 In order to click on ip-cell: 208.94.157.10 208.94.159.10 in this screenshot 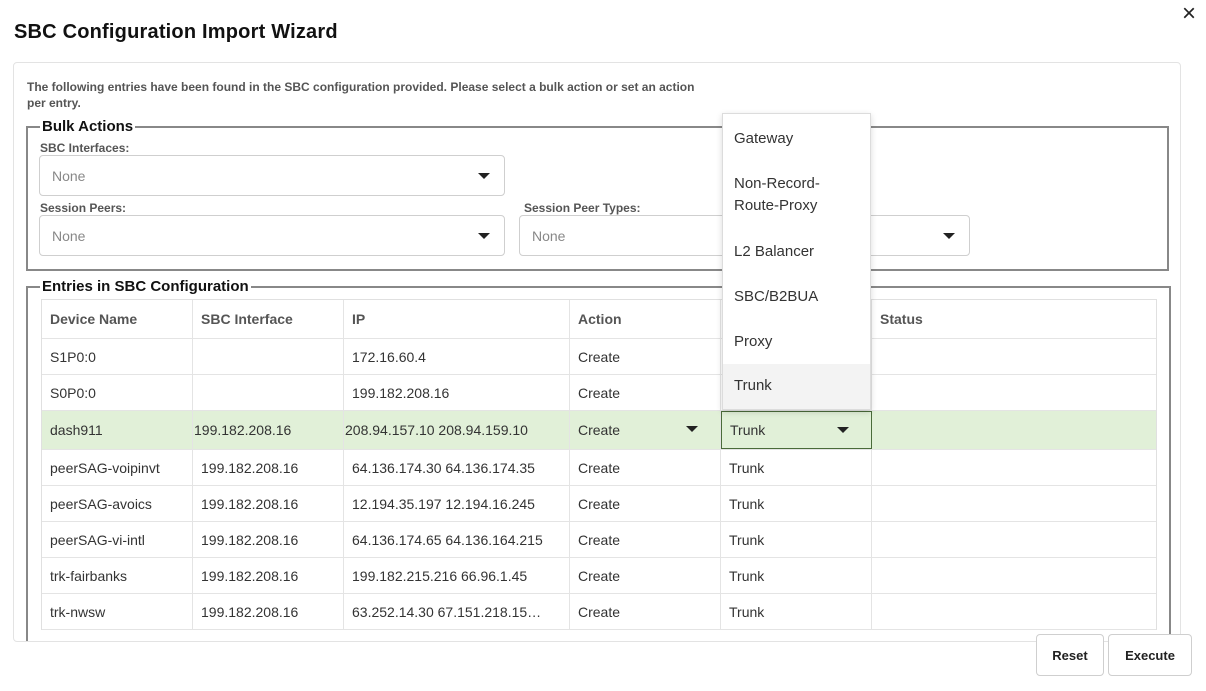, I will do `click(457, 430)`.